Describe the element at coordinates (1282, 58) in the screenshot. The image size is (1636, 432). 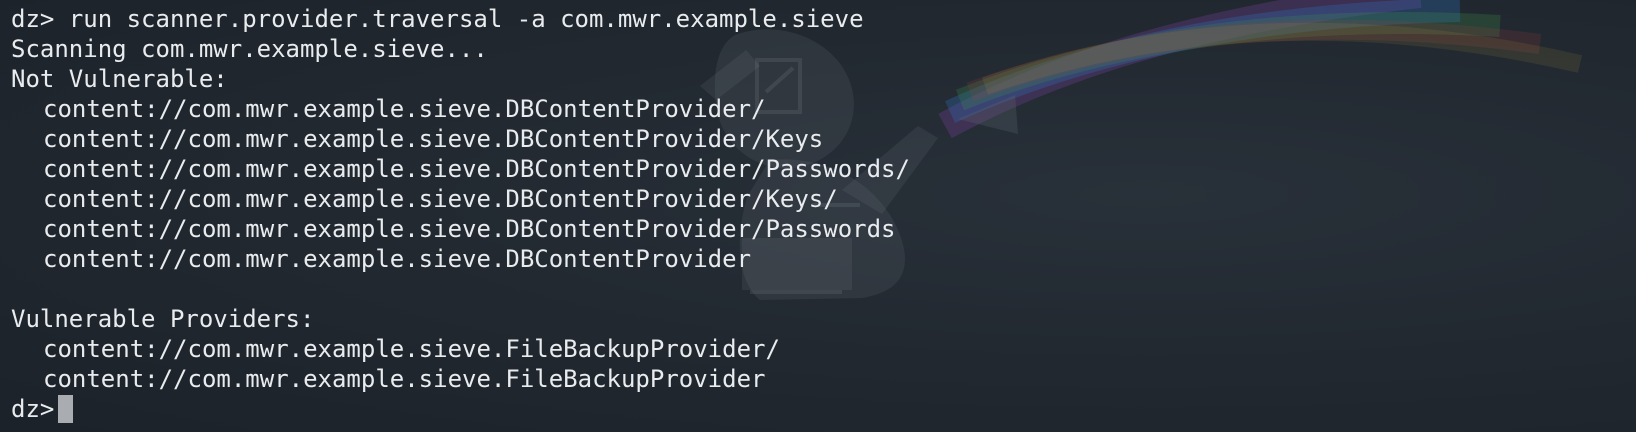
I see `rainbow-arc-yellow` at that location.